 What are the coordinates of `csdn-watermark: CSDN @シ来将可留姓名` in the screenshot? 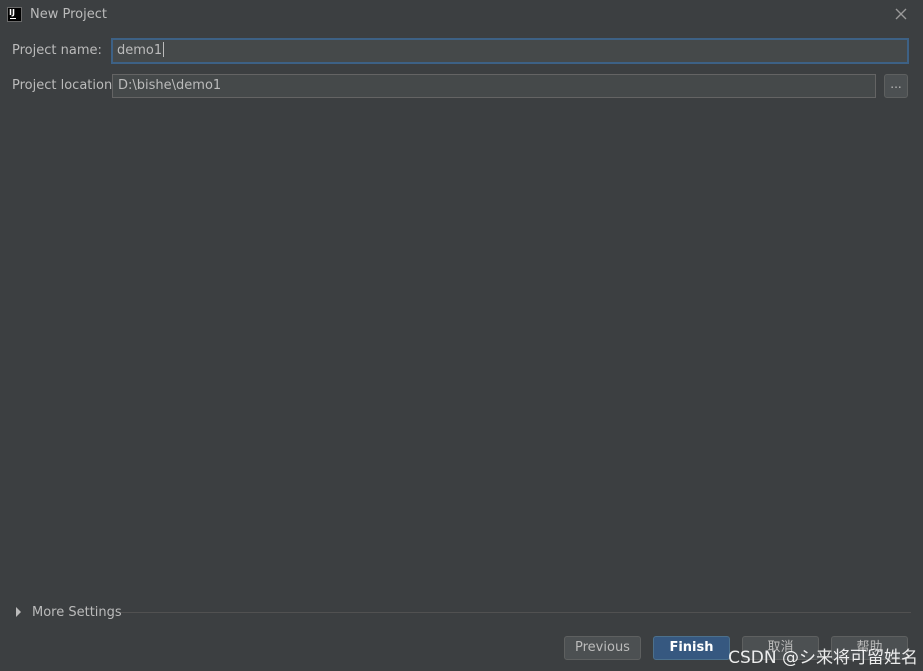 It's located at (823, 658).